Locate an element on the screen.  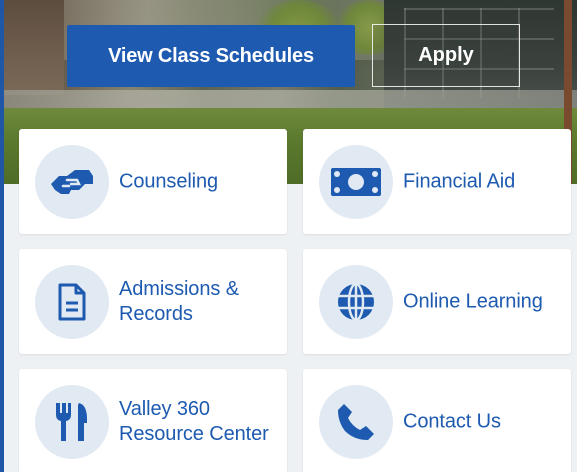
utensils-icon is located at coordinates (72, 421).